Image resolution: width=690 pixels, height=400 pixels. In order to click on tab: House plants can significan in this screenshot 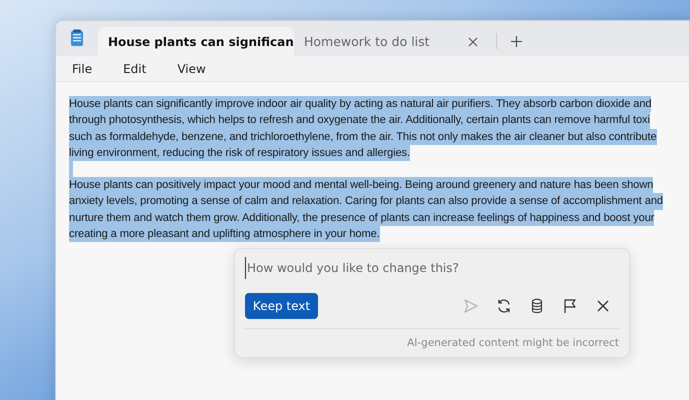, I will do `click(196, 41)`.